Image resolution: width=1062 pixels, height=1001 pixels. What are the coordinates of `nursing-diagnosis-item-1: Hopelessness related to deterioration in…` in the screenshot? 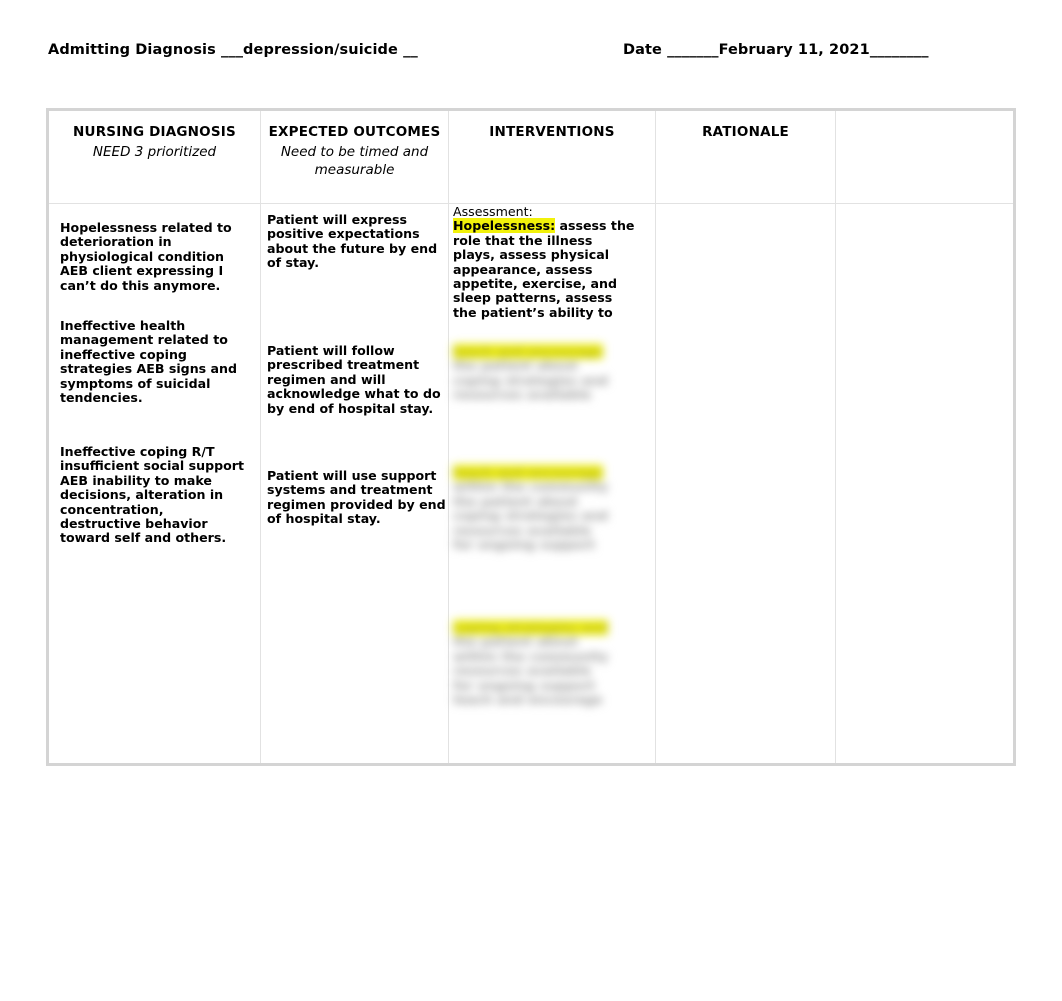 It's located at (146, 256).